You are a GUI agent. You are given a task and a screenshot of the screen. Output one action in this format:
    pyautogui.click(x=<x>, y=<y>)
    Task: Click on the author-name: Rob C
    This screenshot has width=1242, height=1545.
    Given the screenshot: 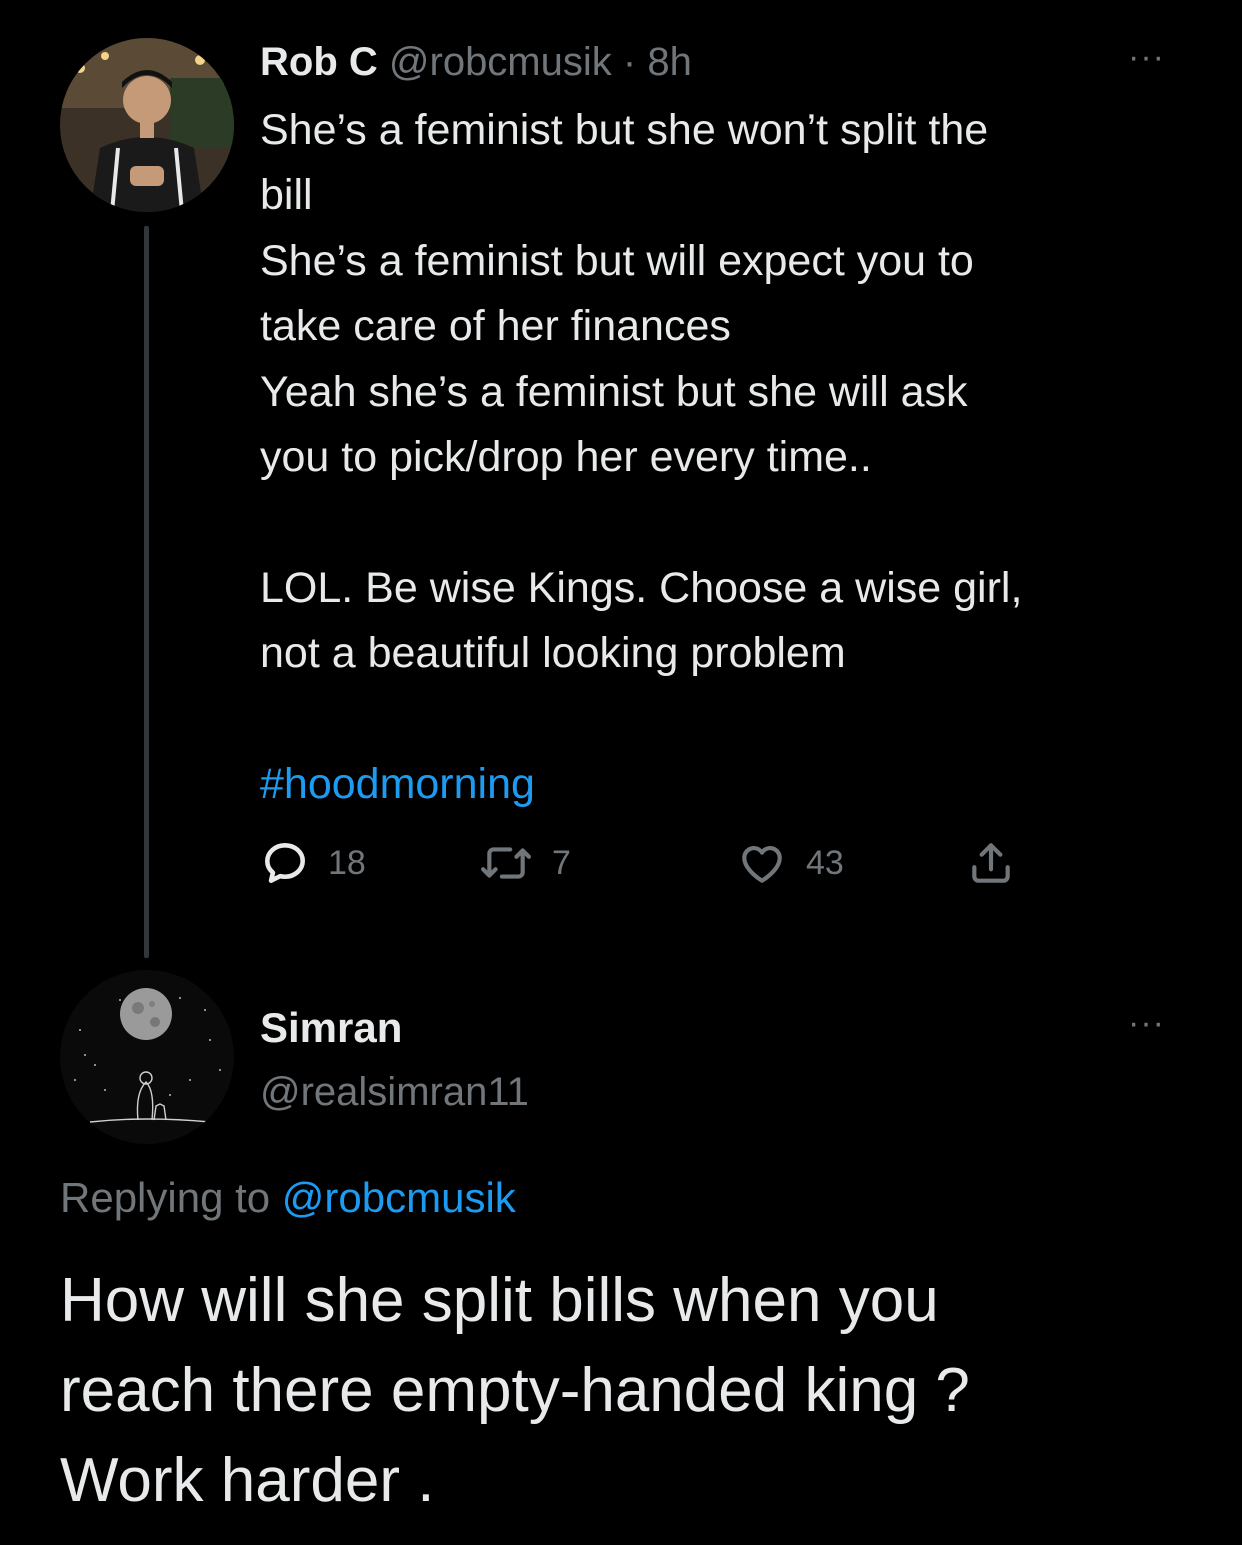 What is the action you would take?
    pyautogui.click(x=319, y=62)
    